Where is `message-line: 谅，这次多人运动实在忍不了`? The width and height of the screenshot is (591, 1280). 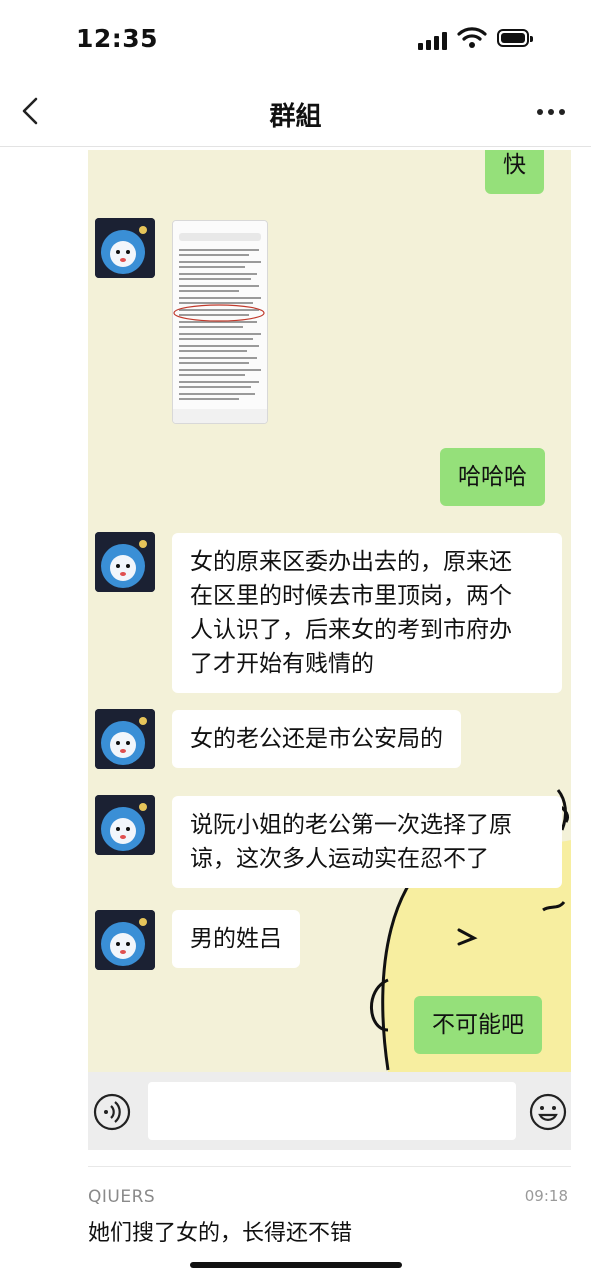 message-line: 谅，这次多人运动实在忍不了 is located at coordinates (339, 859).